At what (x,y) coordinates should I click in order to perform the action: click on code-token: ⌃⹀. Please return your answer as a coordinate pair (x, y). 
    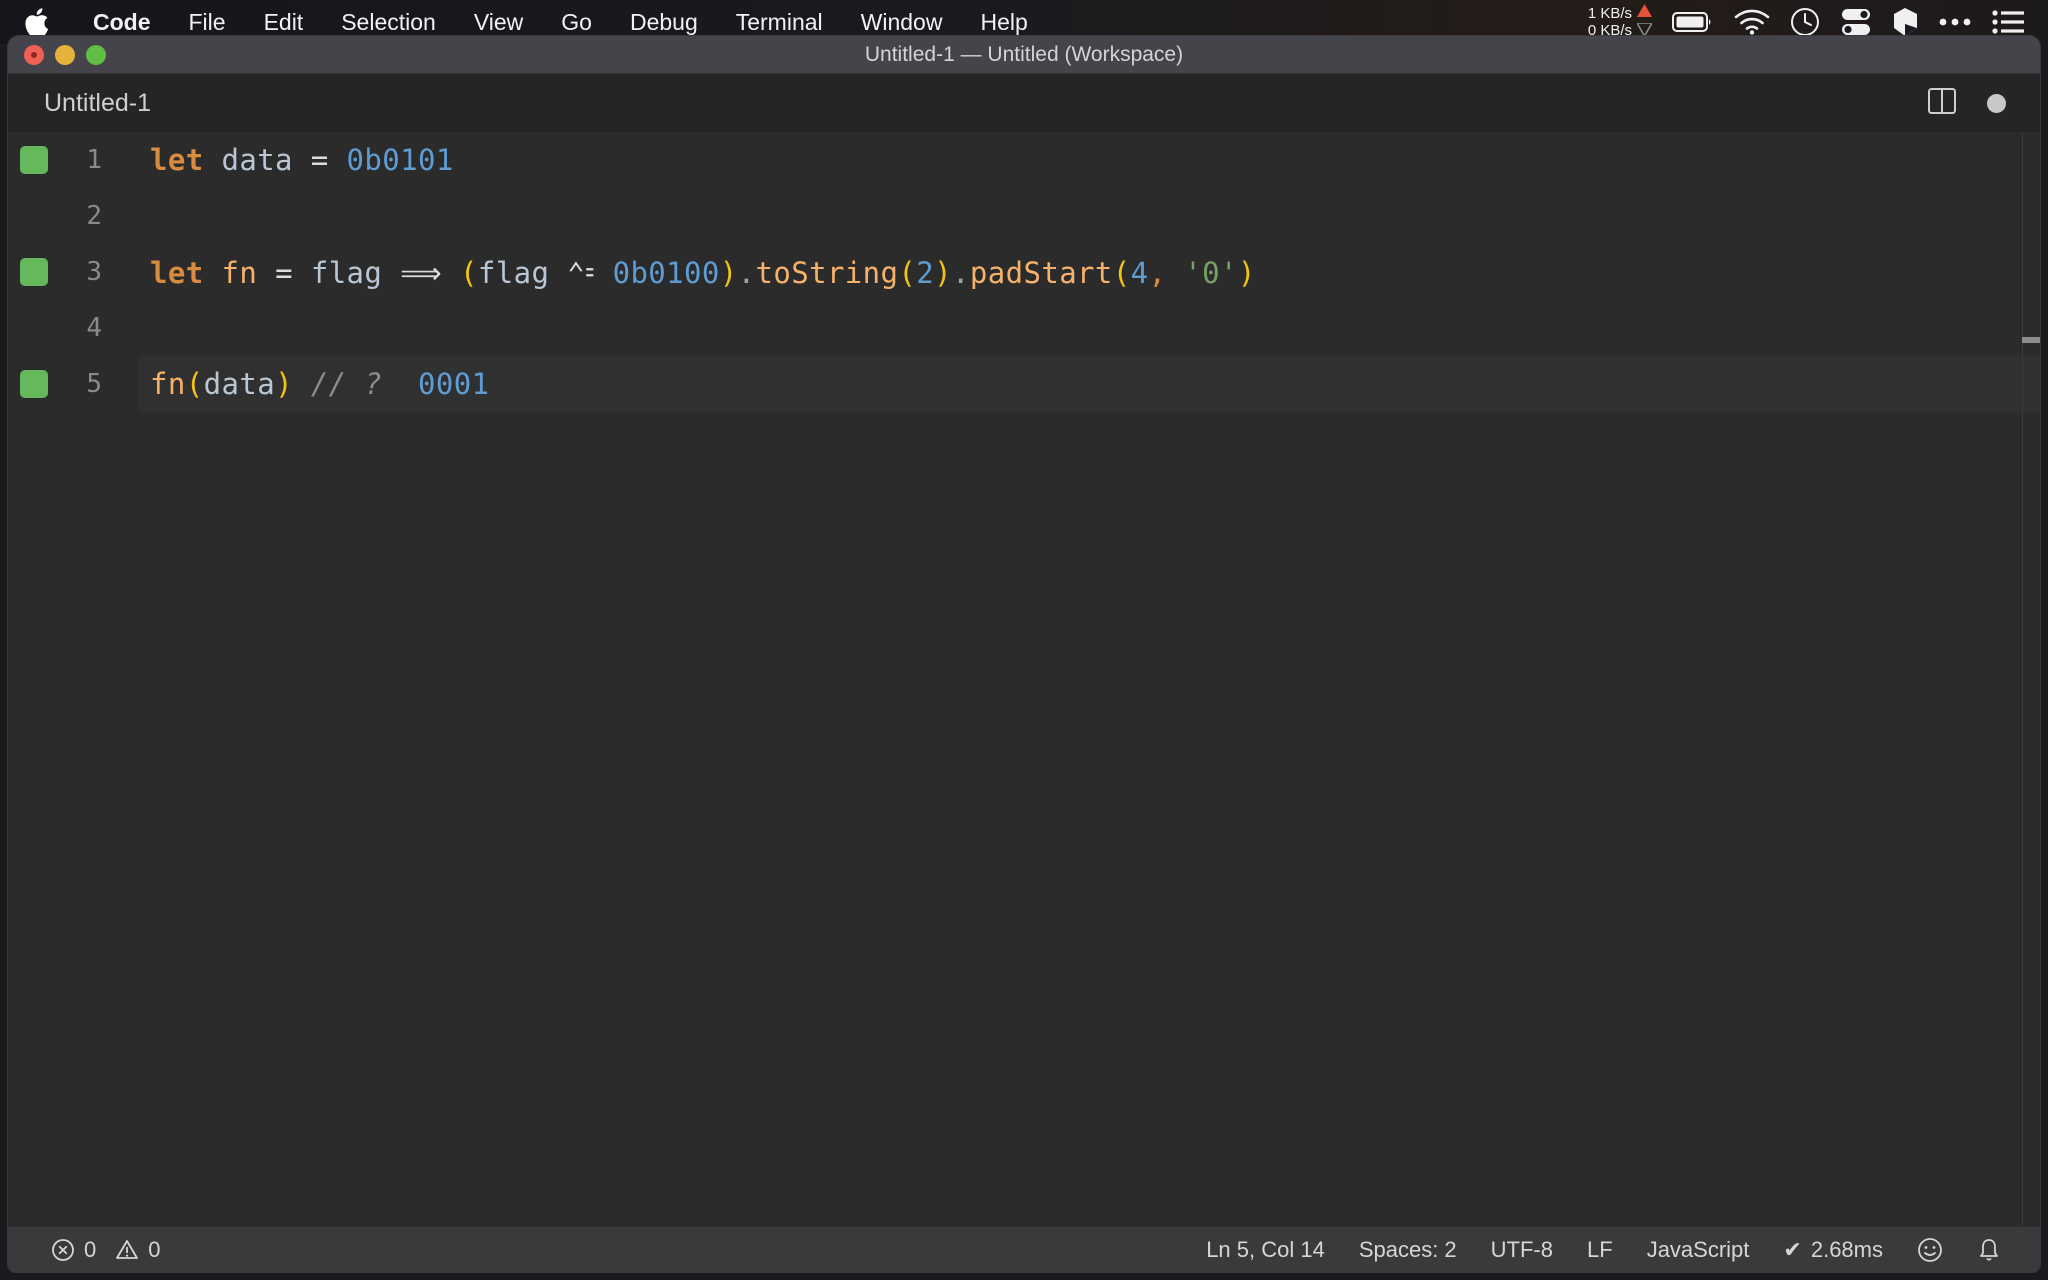
    Looking at the image, I should click on (581, 272).